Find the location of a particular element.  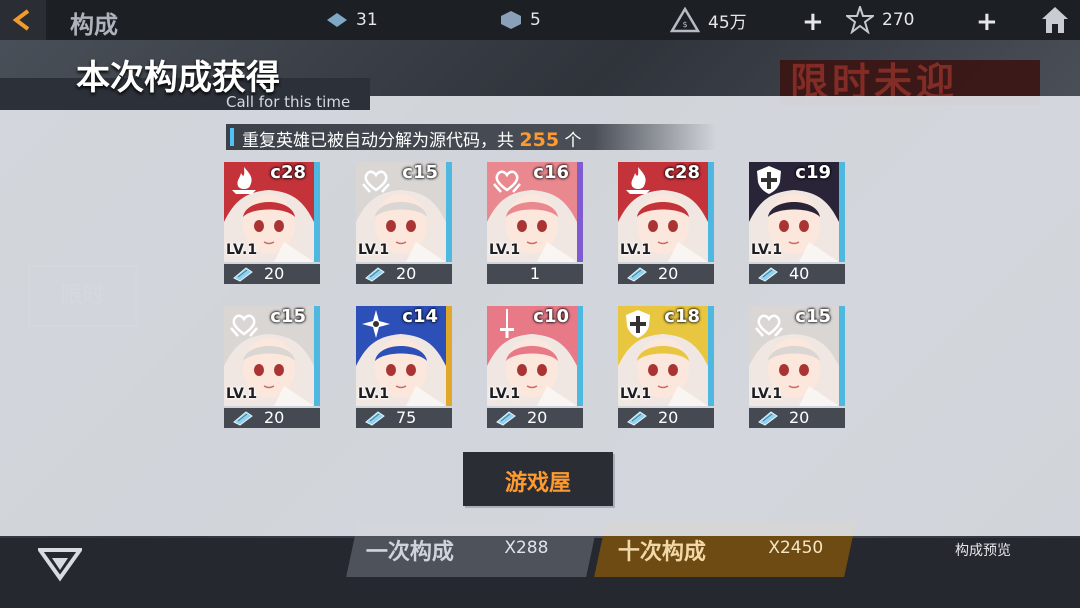

notice-count: 255 is located at coordinates (539, 140).